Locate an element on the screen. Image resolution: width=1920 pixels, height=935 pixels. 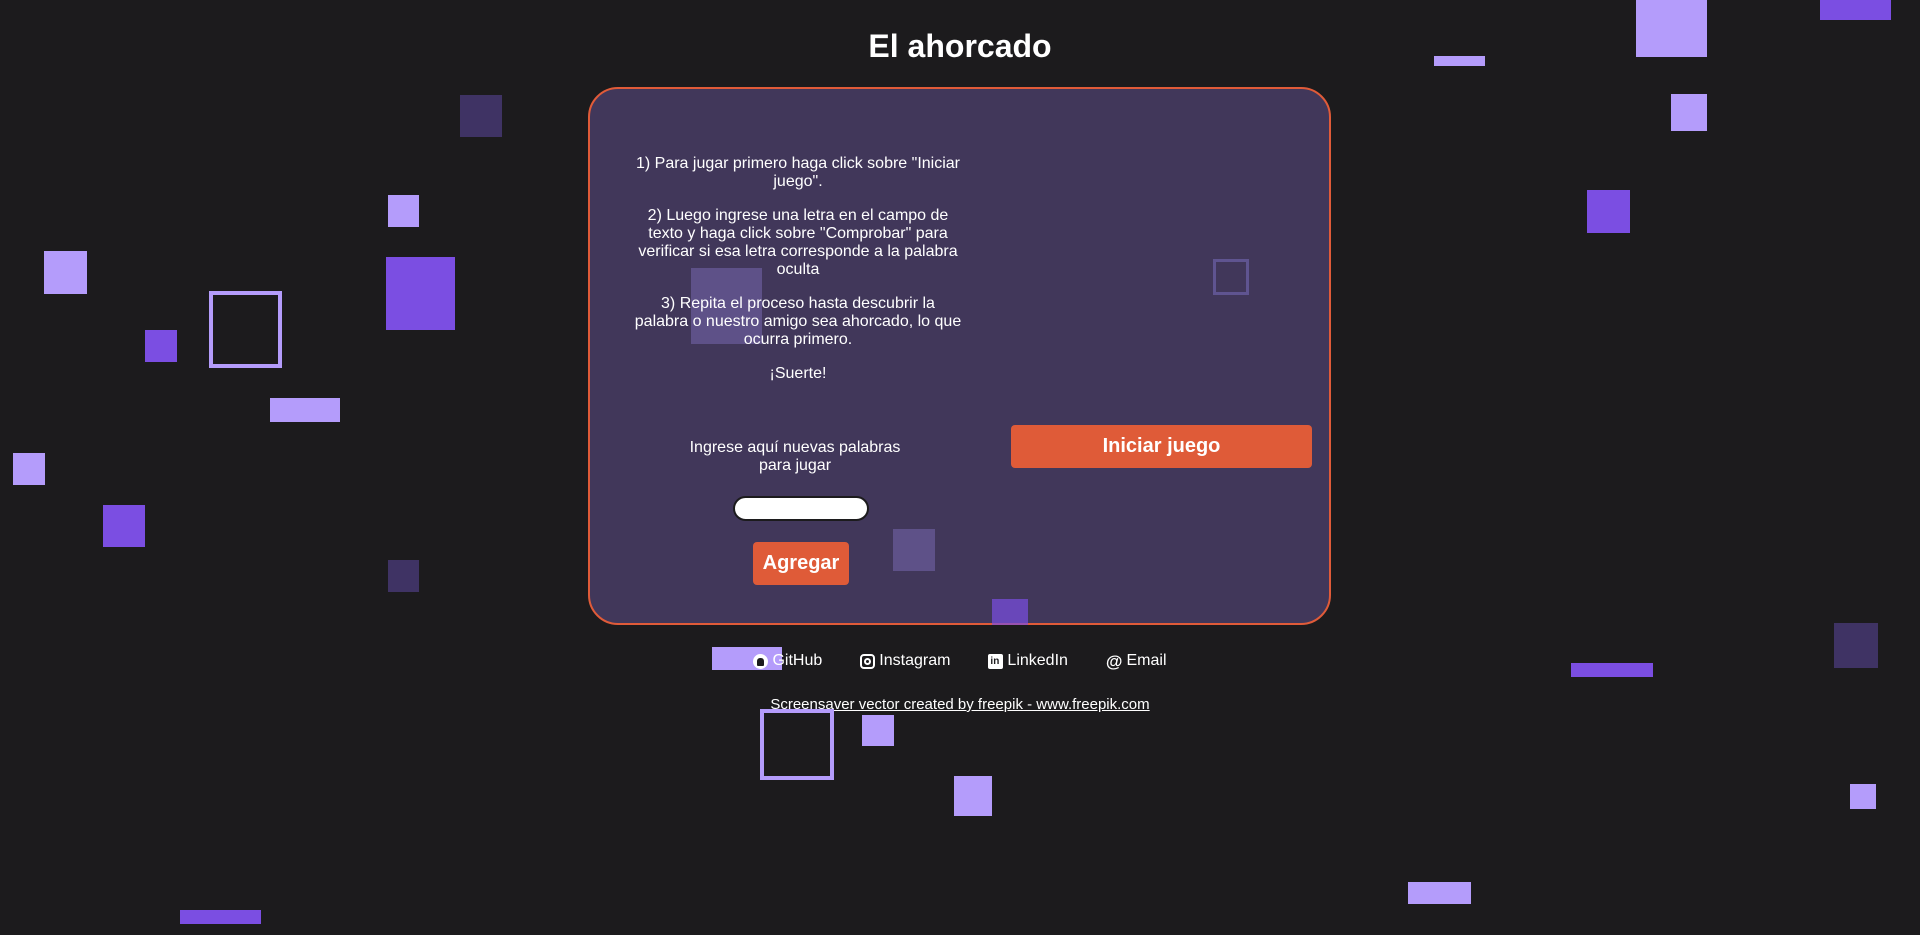
instagram-label: Instagram is located at coordinates (915, 660).